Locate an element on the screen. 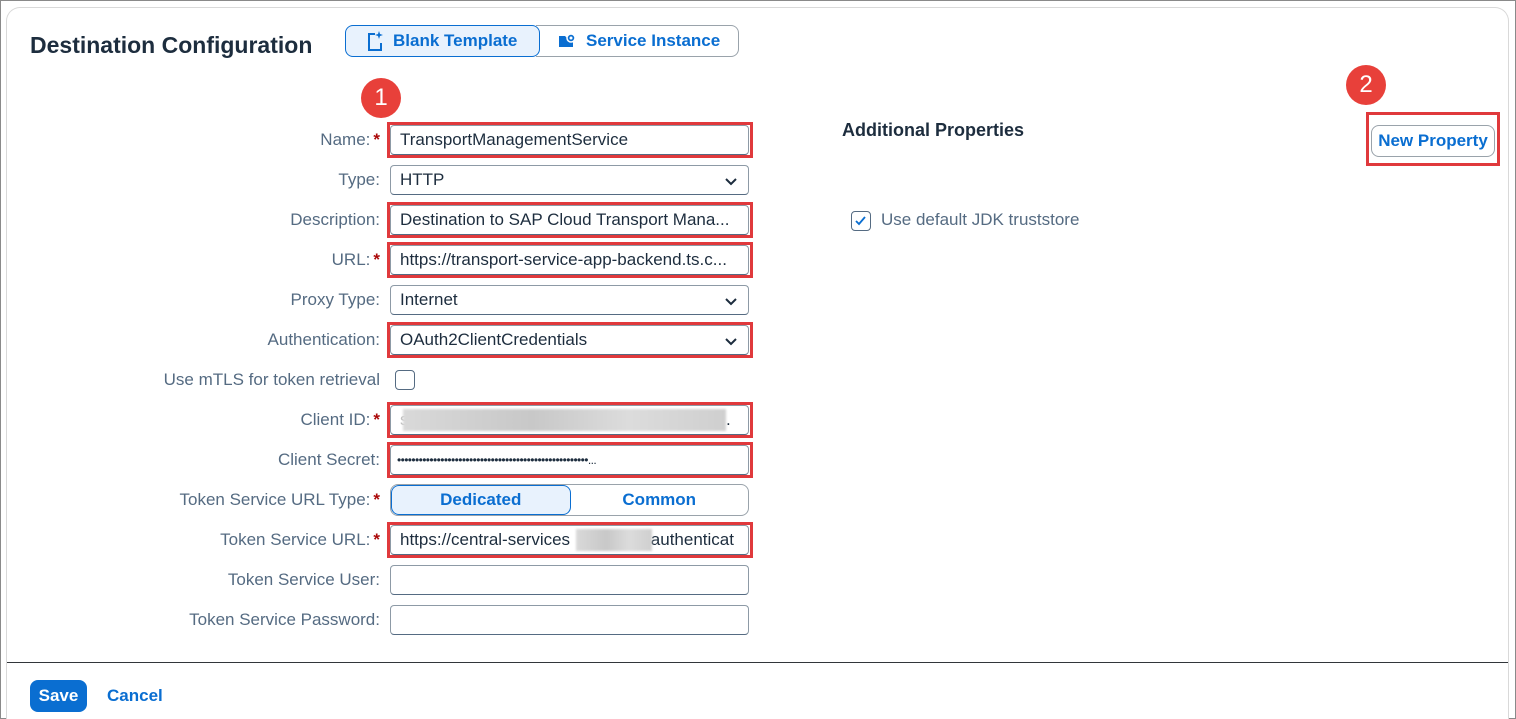 The image size is (1516, 719). jdk-truststore-label: Use default JDK truststore is located at coordinates (980, 219).